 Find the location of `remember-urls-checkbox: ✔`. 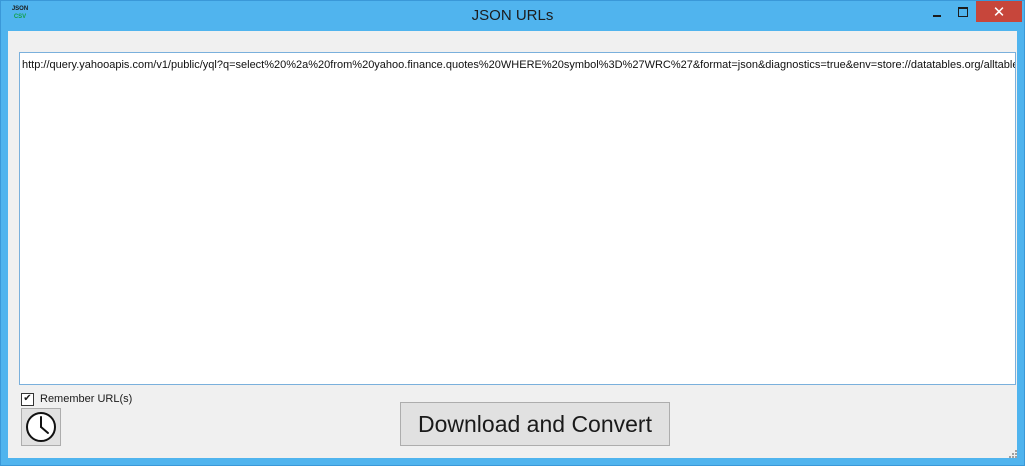

remember-urls-checkbox: ✔ is located at coordinates (27, 399).